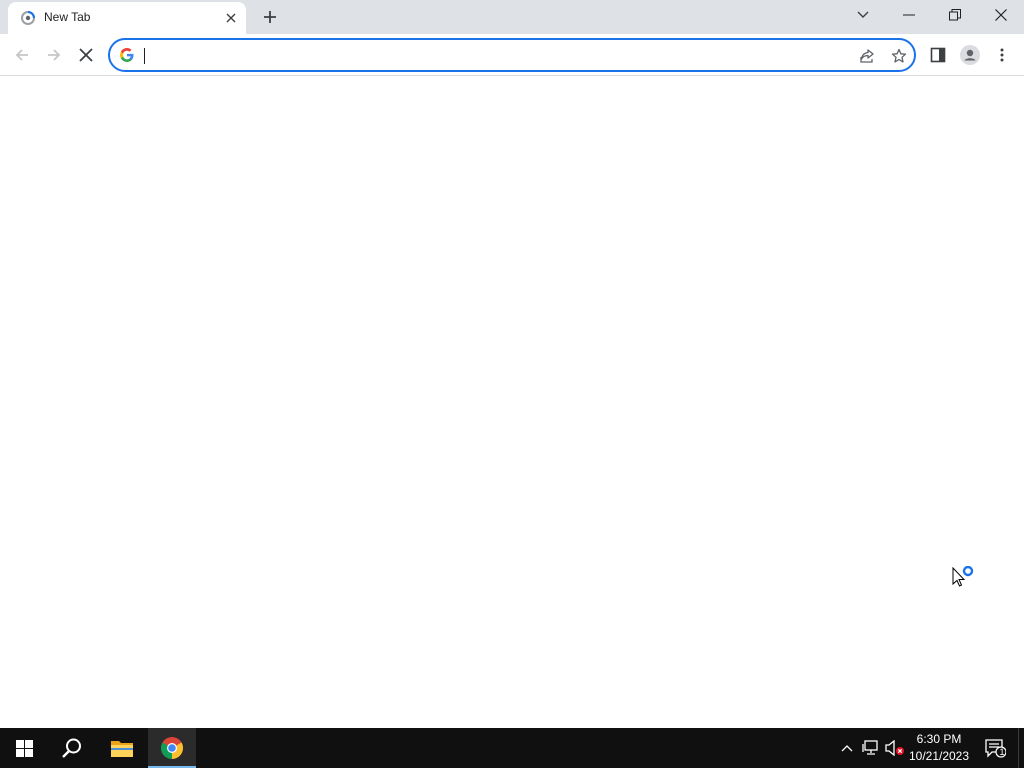 This screenshot has height=768, width=1024. Describe the element at coordinates (1002, 752) in the screenshot. I see `notification-count: 1` at that location.